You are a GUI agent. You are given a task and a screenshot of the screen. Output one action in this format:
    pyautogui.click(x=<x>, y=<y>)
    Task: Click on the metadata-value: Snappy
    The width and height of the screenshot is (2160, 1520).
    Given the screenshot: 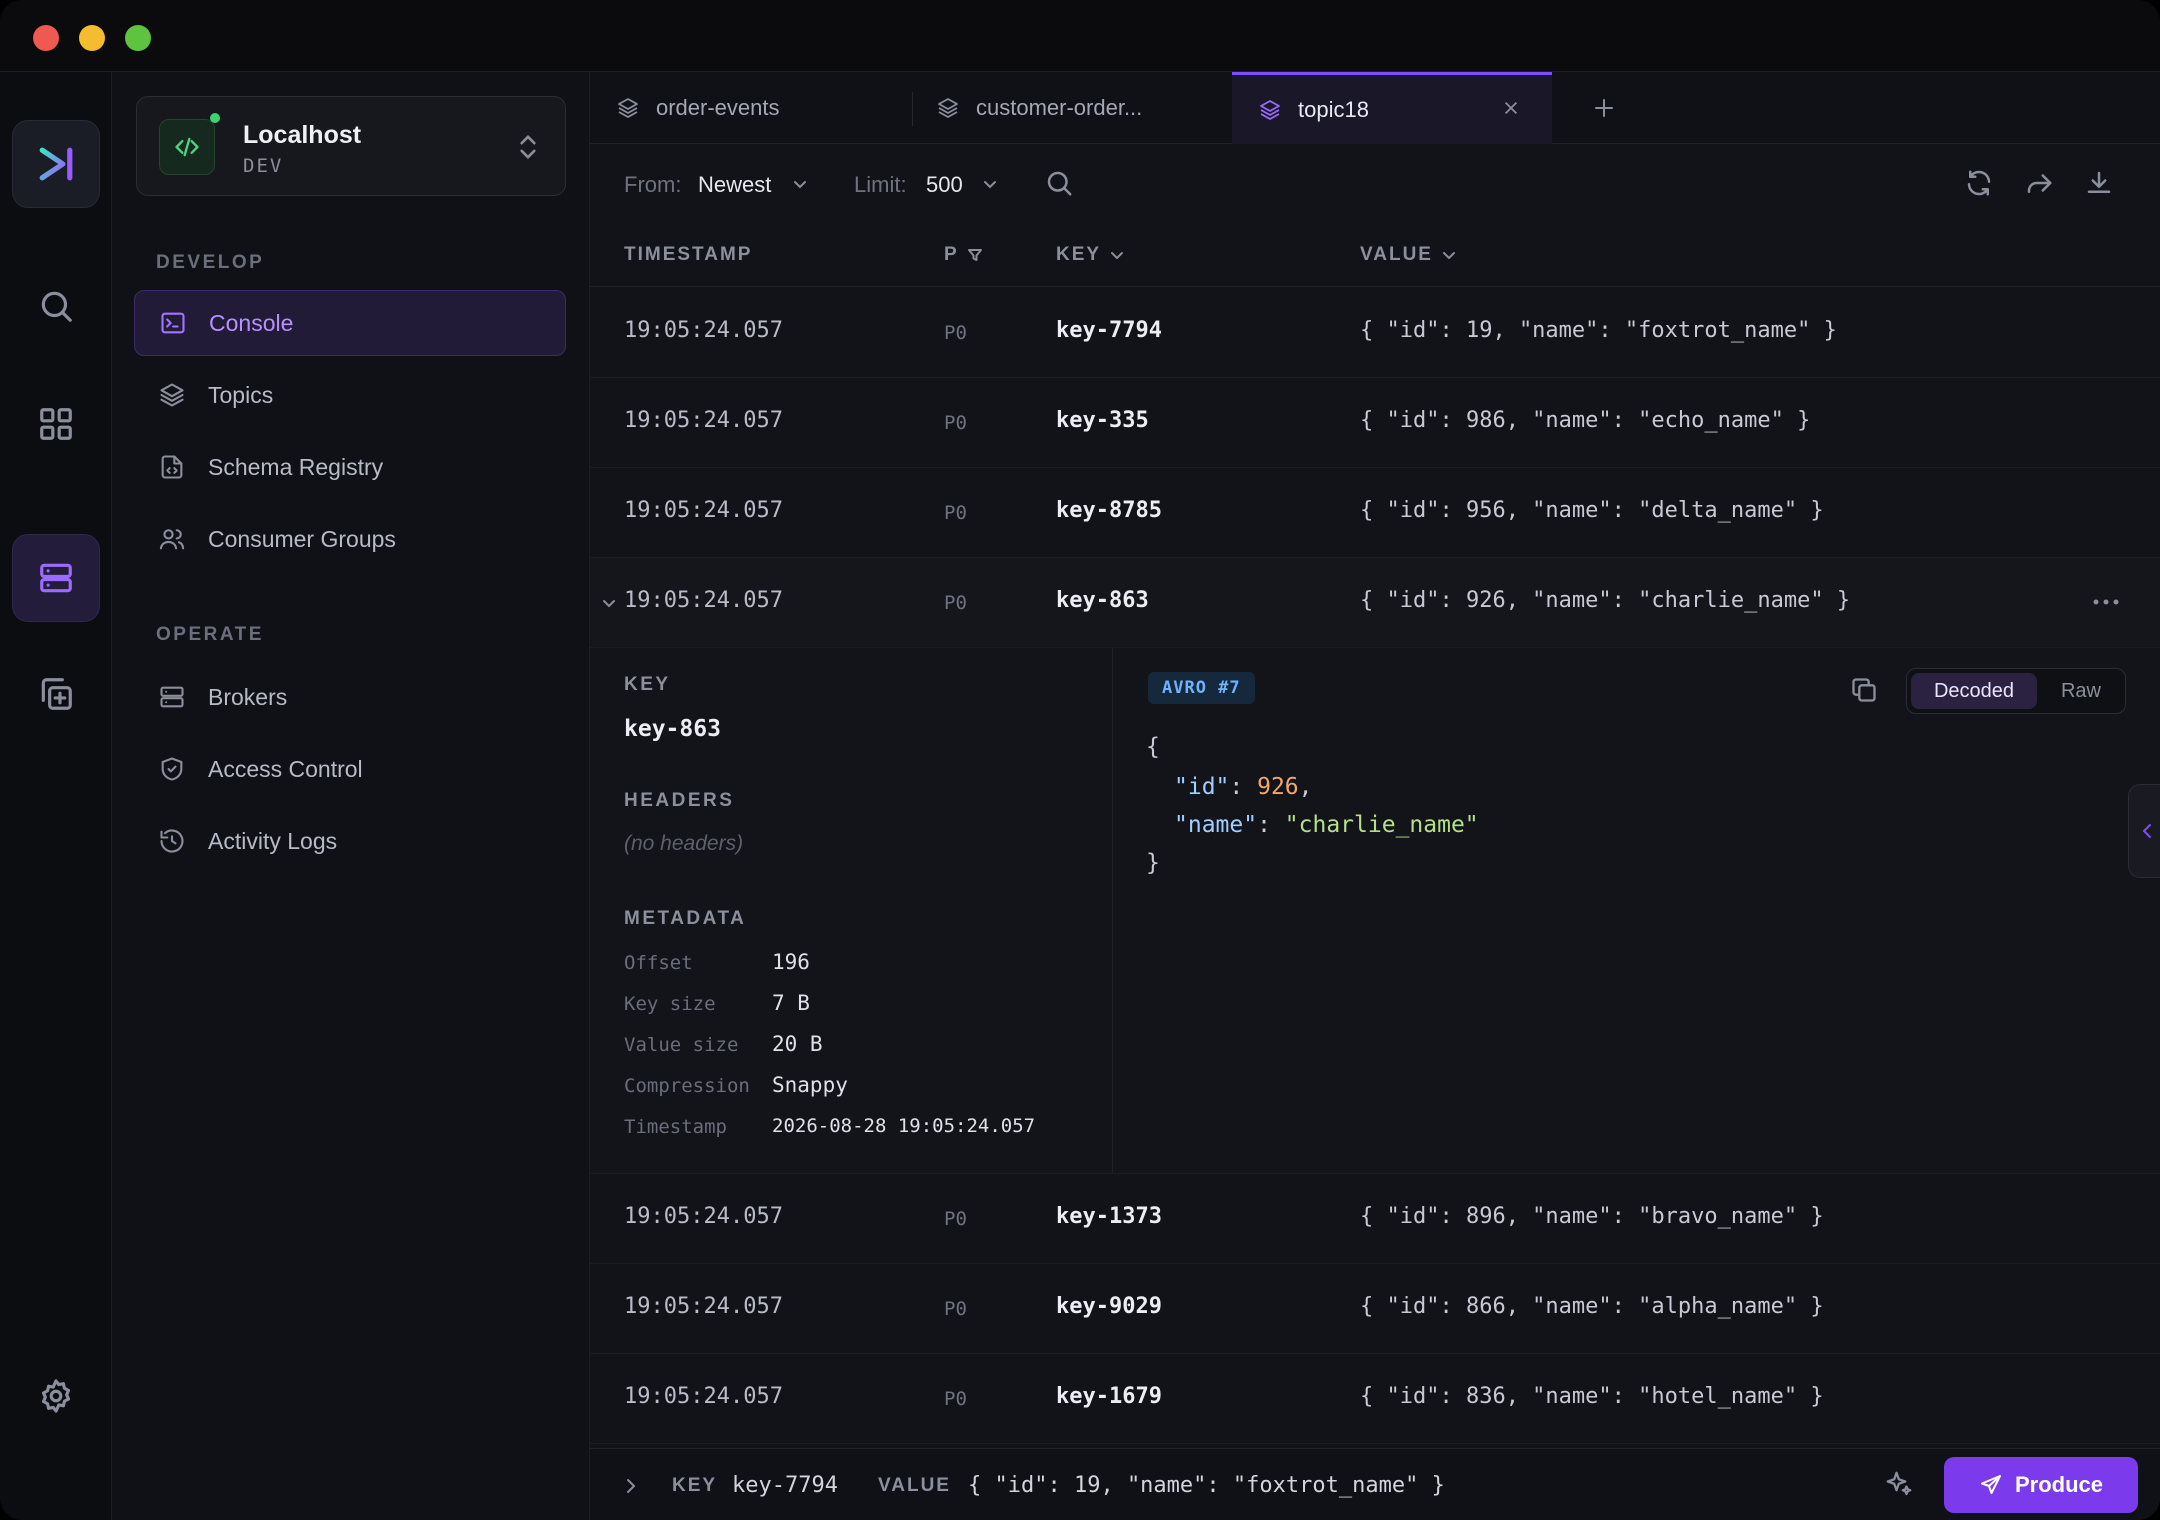 What is the action you would take?
    pyautogui.click(x=810, y=1085)
    